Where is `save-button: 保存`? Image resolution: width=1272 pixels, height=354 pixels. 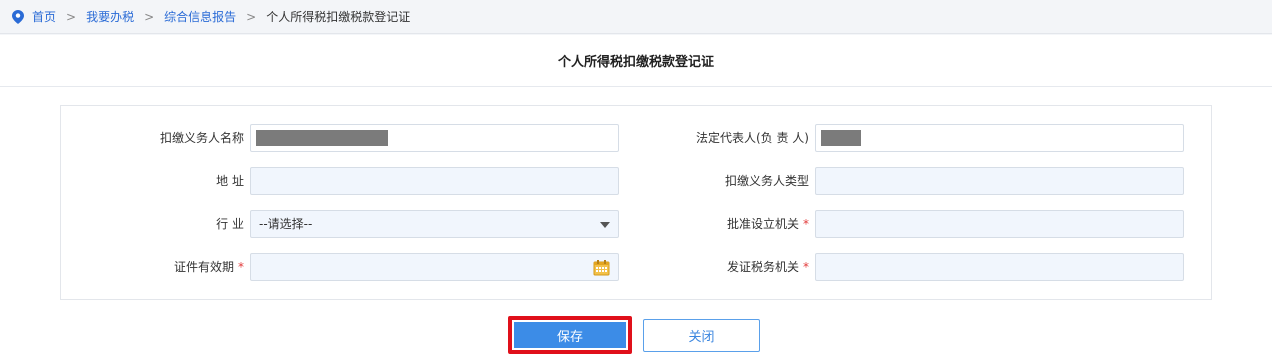
save-button: 保存 is located at coordinates (570, 335).